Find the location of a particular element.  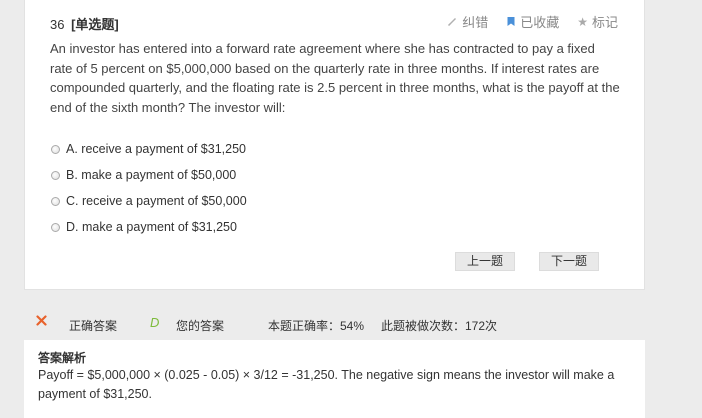

pencil-icon is located at coordinates (452, 21).